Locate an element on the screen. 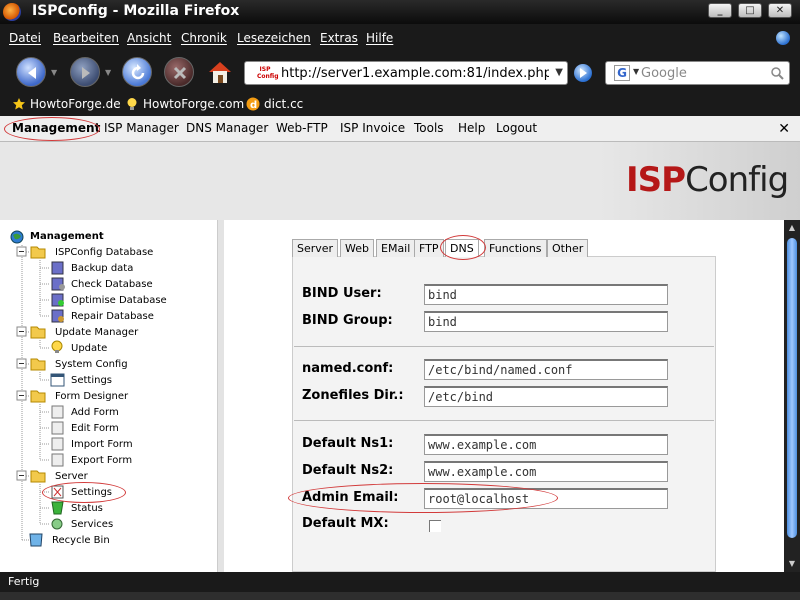 This screenshot has height=600, width=800. google-engine-icon: G is located at coordinates (622, 73).